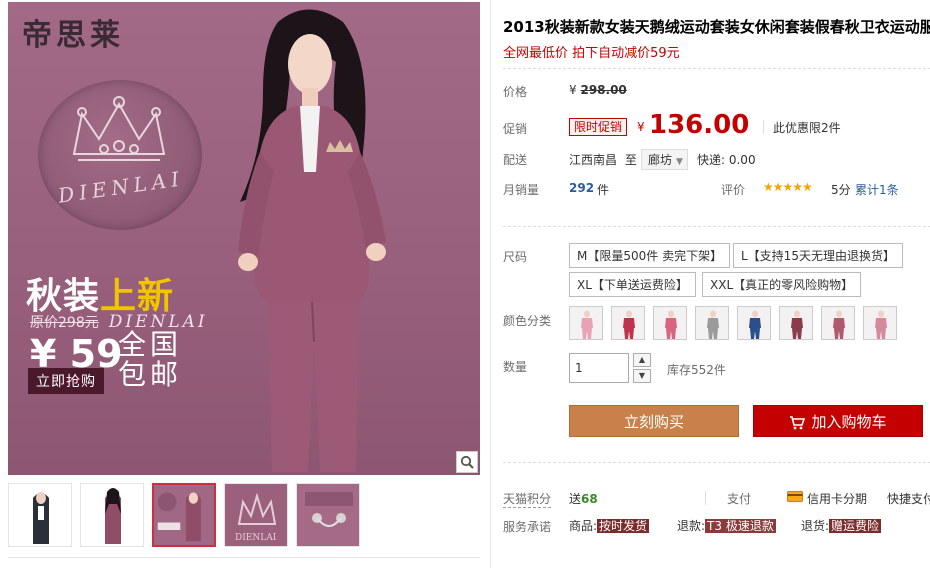 The image size is (930, 568). I want to click on promo-original-text: 原价298元, so click(64, 323).